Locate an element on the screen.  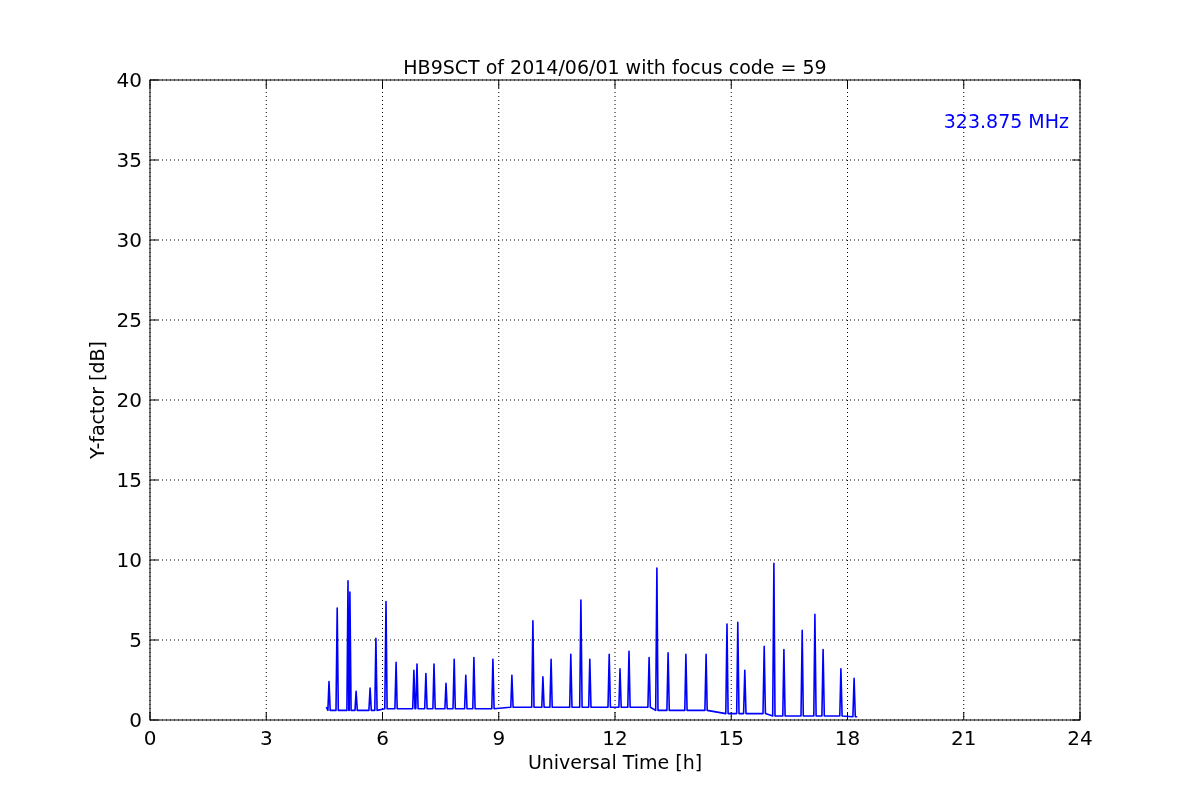
tick-label: 35 is located at coordinates (129, 160).